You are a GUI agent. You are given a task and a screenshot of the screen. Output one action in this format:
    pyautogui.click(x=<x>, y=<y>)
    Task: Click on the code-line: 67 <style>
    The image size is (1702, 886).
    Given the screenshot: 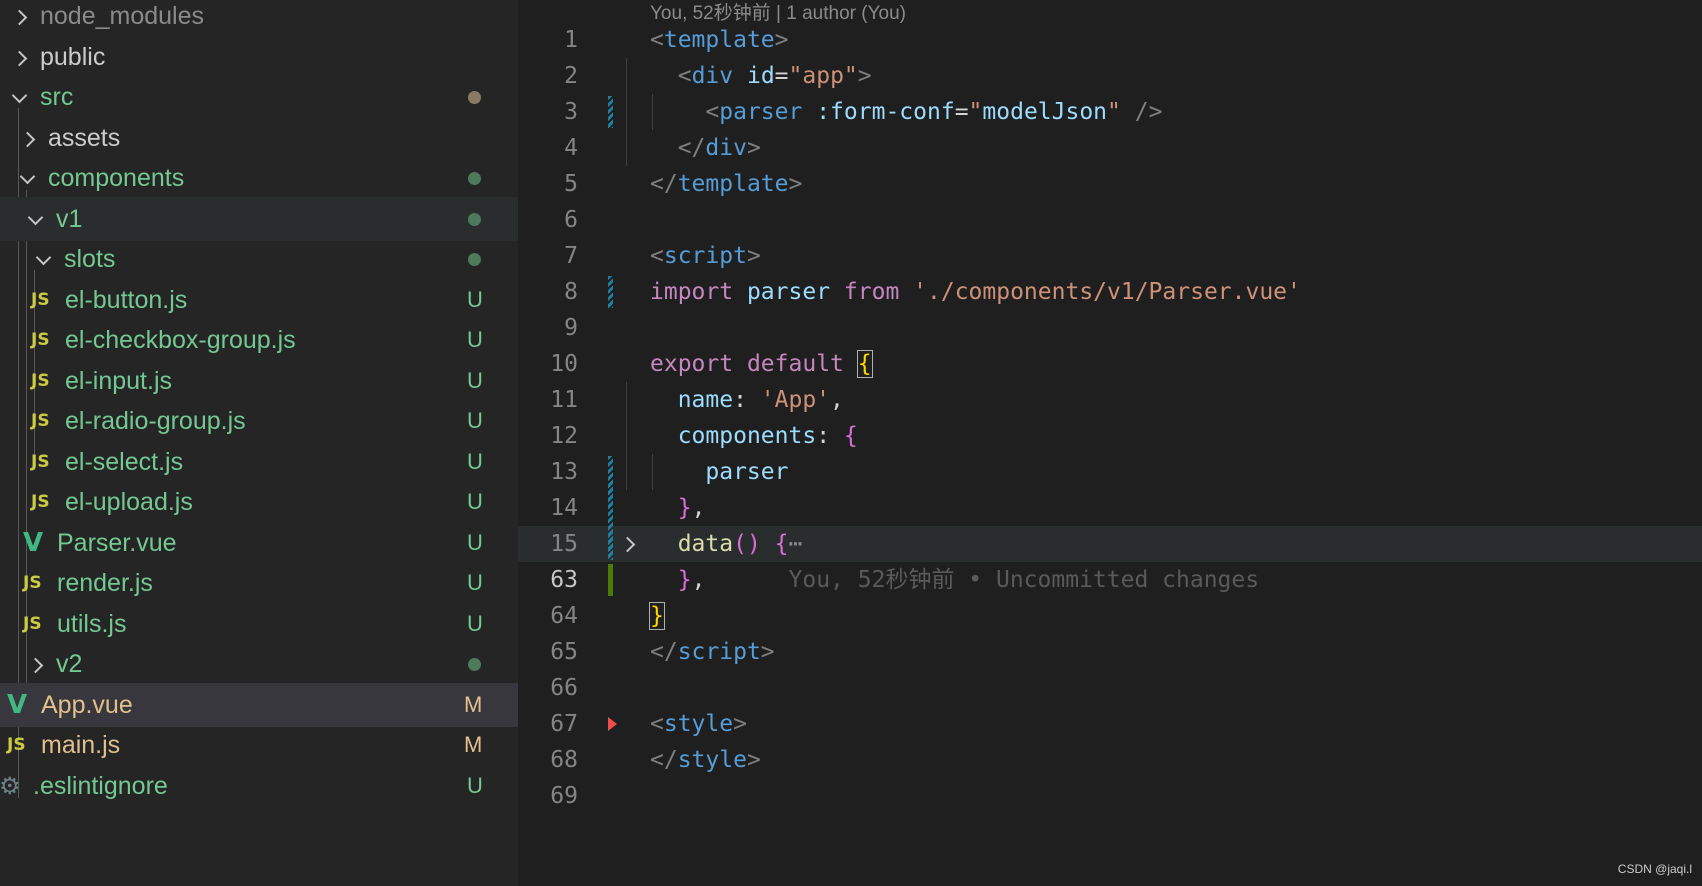 What is the action you would take?
    pyautogui.click(x=1110, y=724)
    